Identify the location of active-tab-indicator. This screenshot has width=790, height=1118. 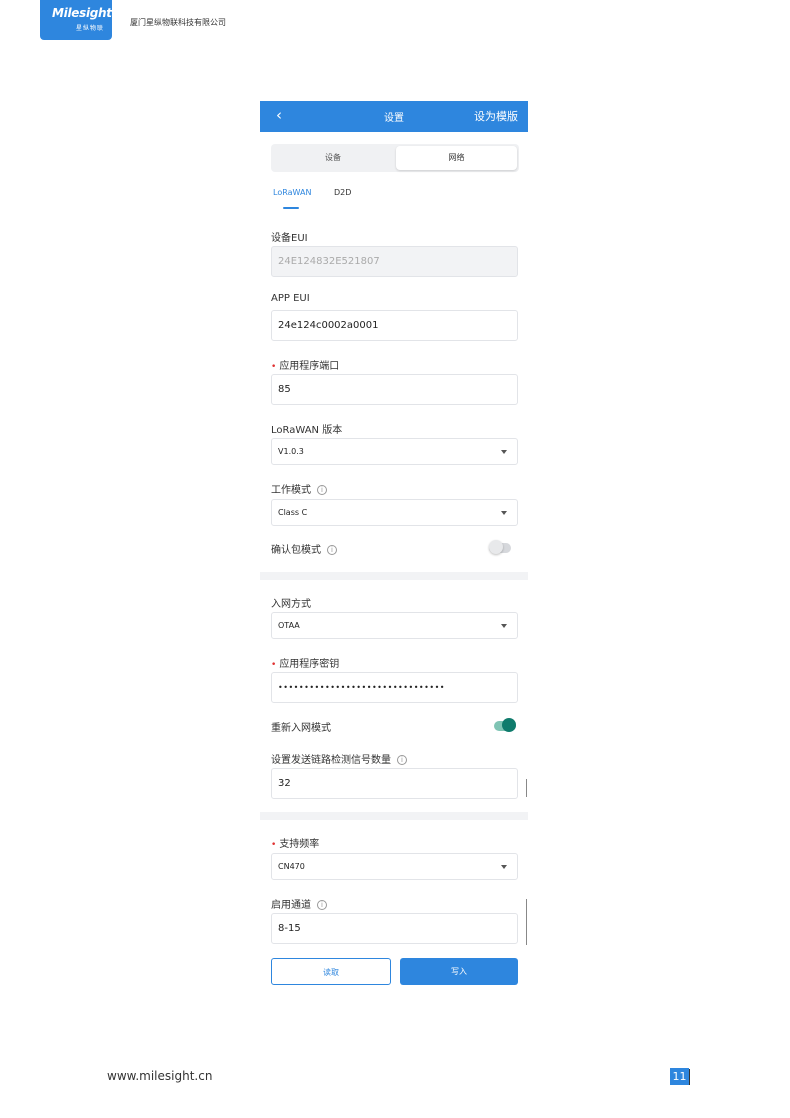
(291, 208).